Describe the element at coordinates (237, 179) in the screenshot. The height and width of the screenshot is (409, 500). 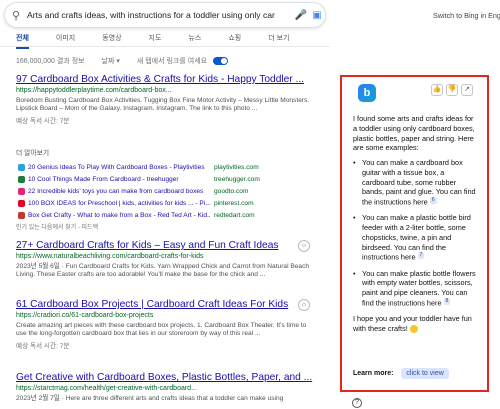
I see `related-link-domain: treehugger.com` at that location.